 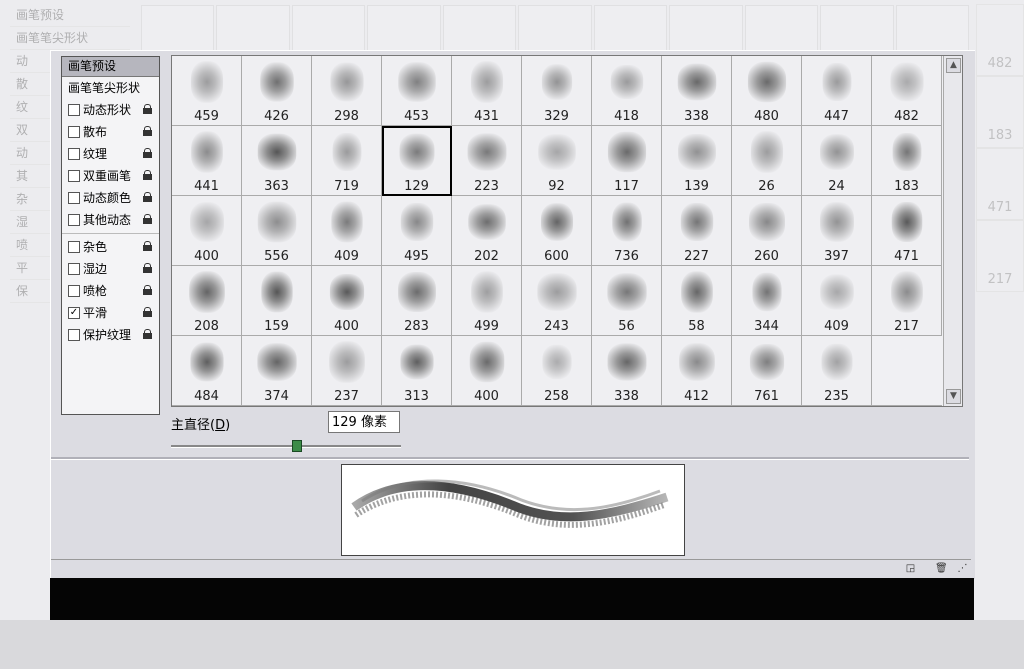 What do you see at coordinates (953, 65) in the screenshot?
I see `scroll-up-icon: ▲` at bounding box center [953, 65].